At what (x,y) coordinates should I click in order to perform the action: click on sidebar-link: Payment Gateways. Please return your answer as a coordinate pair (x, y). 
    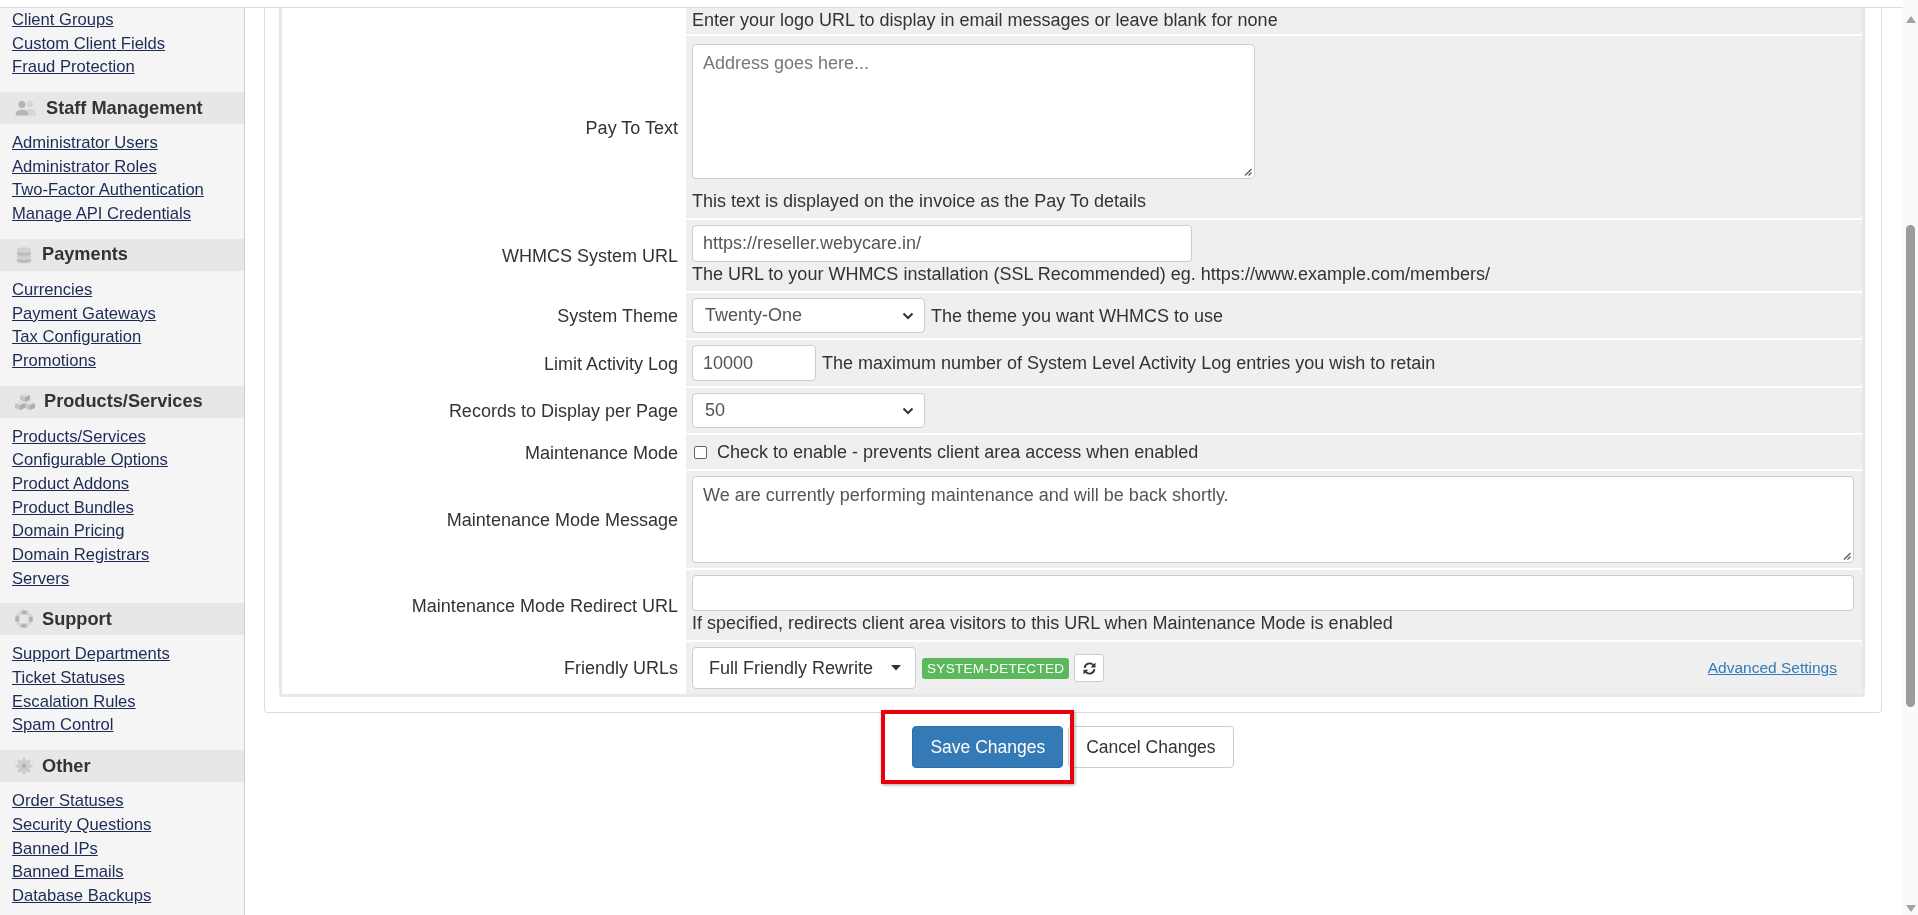
    Looking at the image, I should click on (84, 313).